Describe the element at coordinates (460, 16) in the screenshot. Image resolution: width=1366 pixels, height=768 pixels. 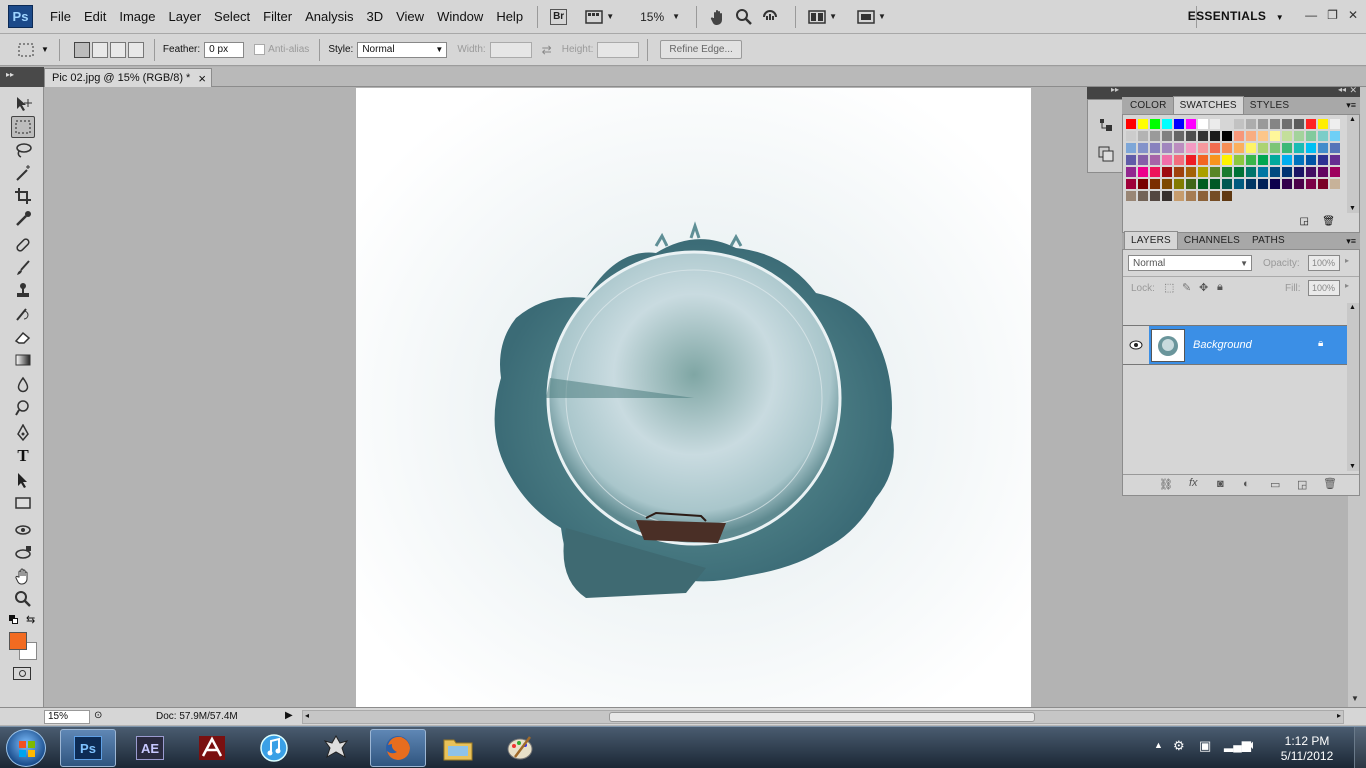
I see `menu-window: Window` at that location.